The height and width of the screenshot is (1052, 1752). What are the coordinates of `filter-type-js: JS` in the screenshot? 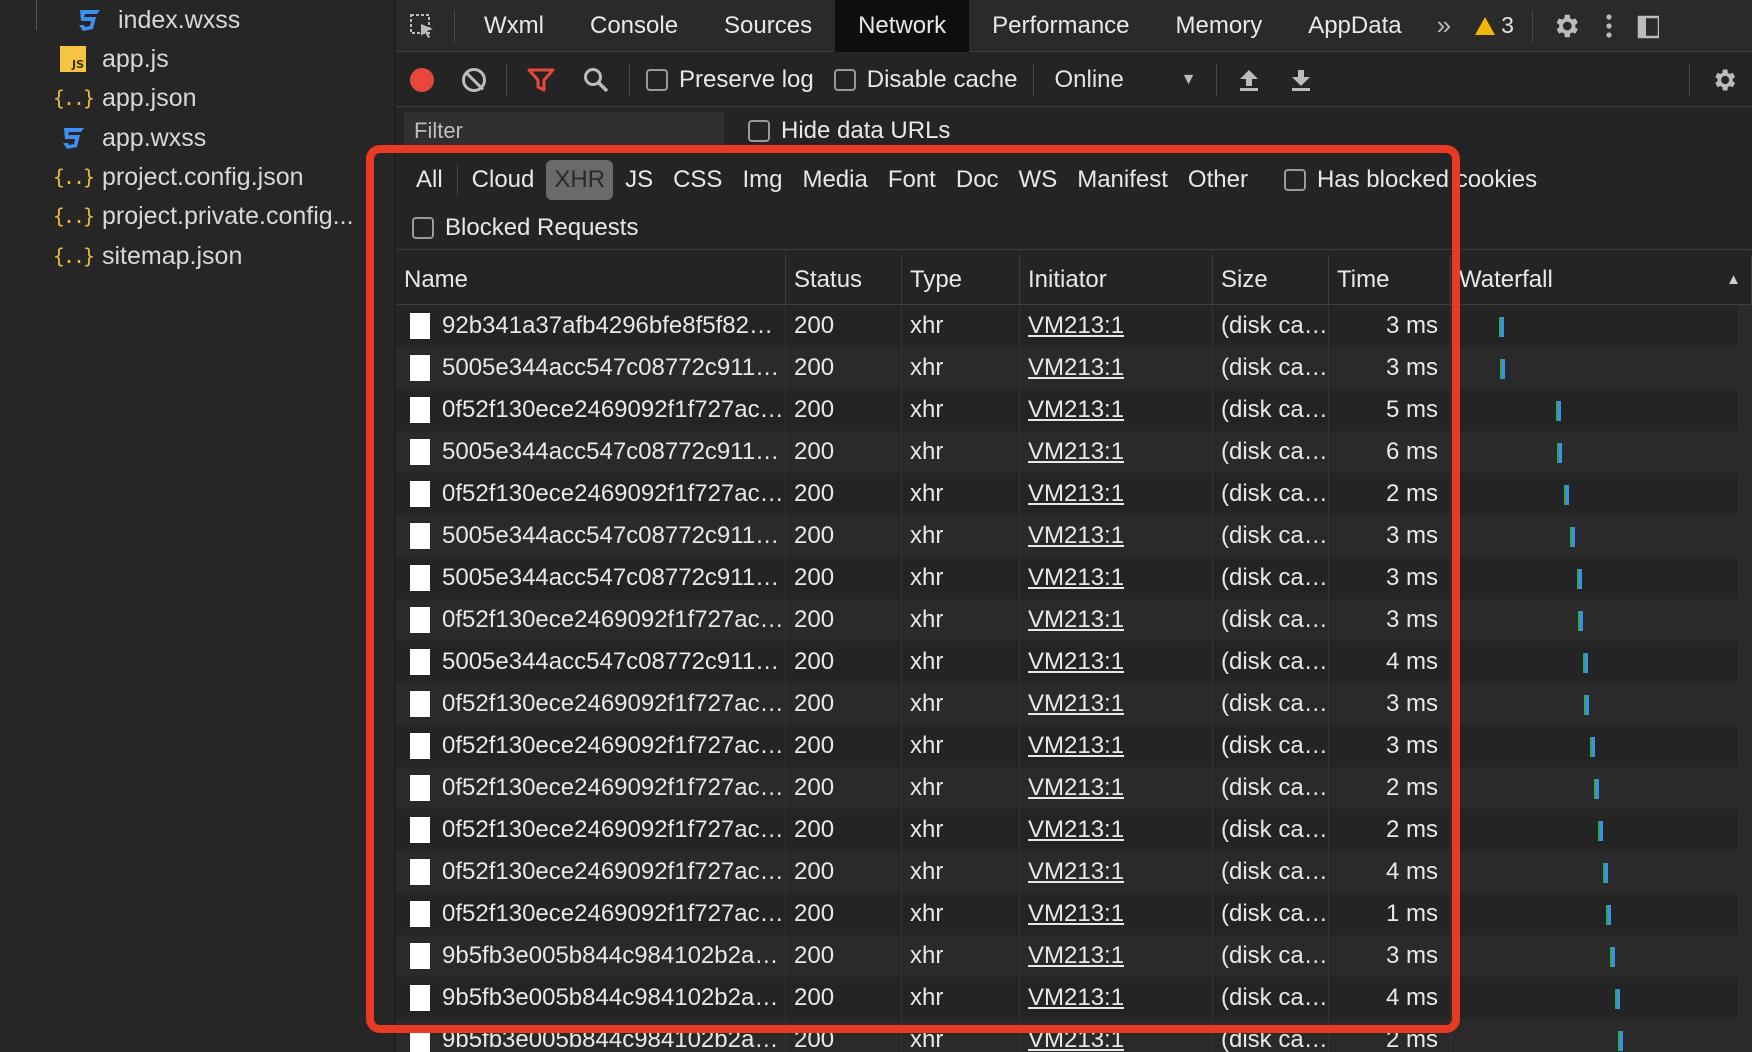 It's located at (639, 180).